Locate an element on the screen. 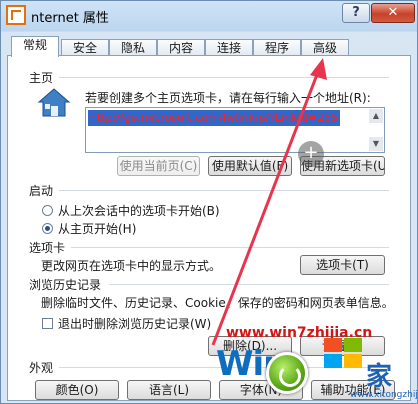  tab-general: 常规 is located at coordinates (35, 46).